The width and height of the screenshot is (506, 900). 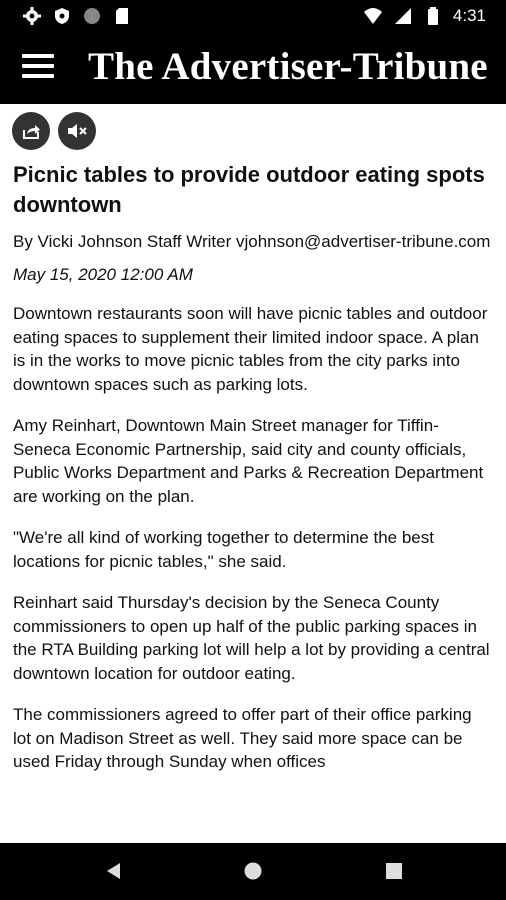 What do you see at coordinates (92, 16) in the screenshot?
I see `circle-status-icon` at bounding box center [92, 16].